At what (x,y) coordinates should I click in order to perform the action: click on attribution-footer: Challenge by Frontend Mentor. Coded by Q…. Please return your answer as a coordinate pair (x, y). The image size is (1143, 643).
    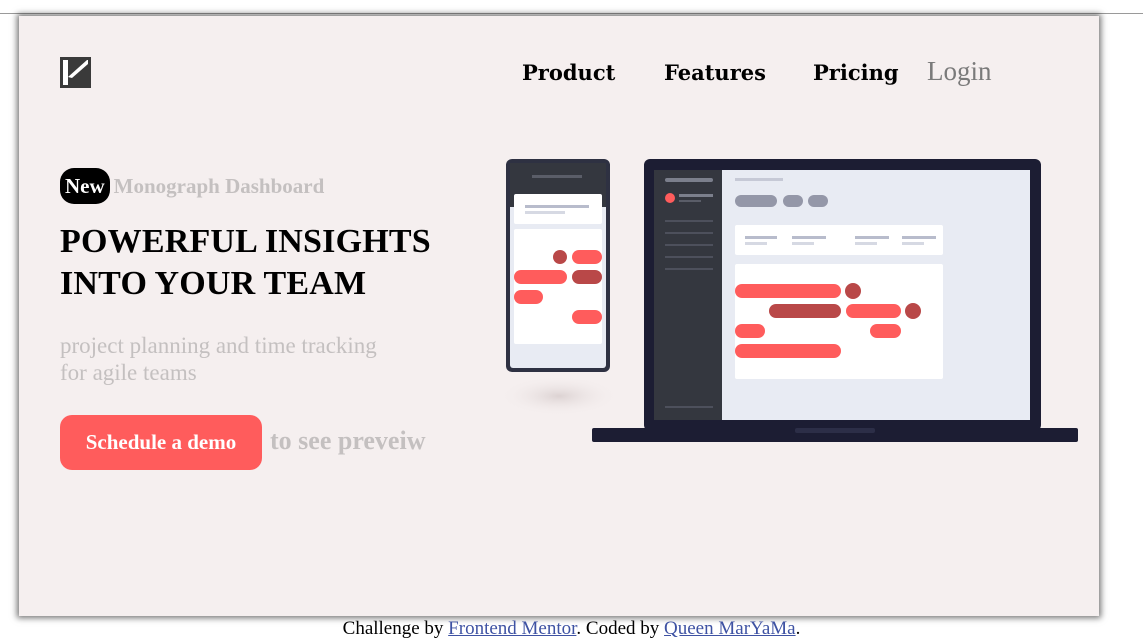
    Looking at the image, I should click on (571, 629).